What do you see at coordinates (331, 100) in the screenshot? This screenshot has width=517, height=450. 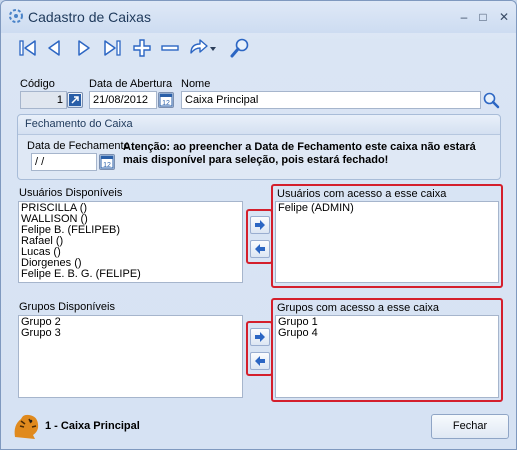 I see `nome-field: Caixa Principal` at bounding box center [331, 100].